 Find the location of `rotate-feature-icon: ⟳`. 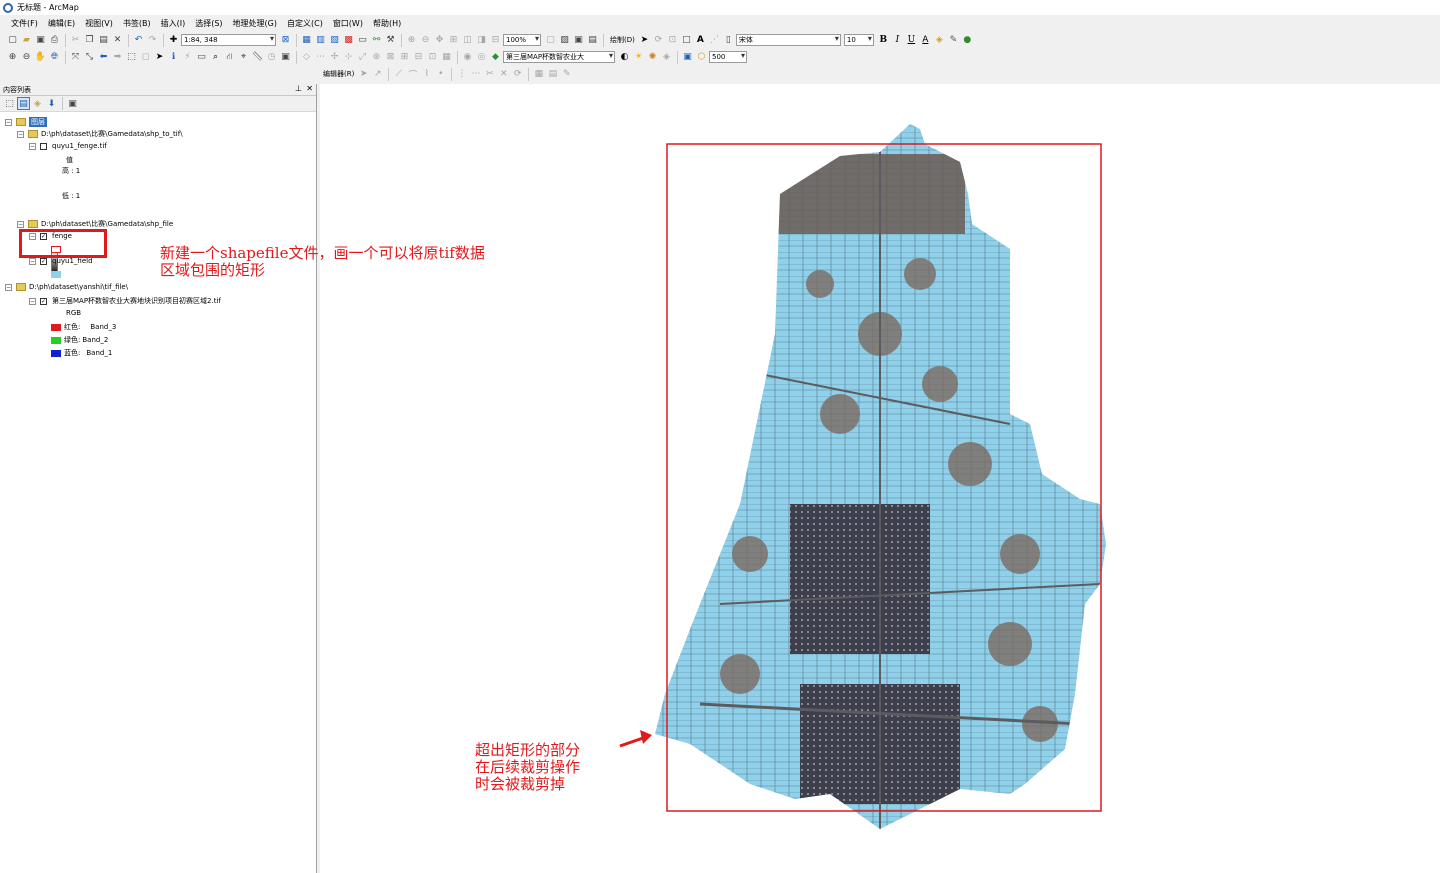

rotate-feature-icon: ⟳ is located at coordinates (517, 74).